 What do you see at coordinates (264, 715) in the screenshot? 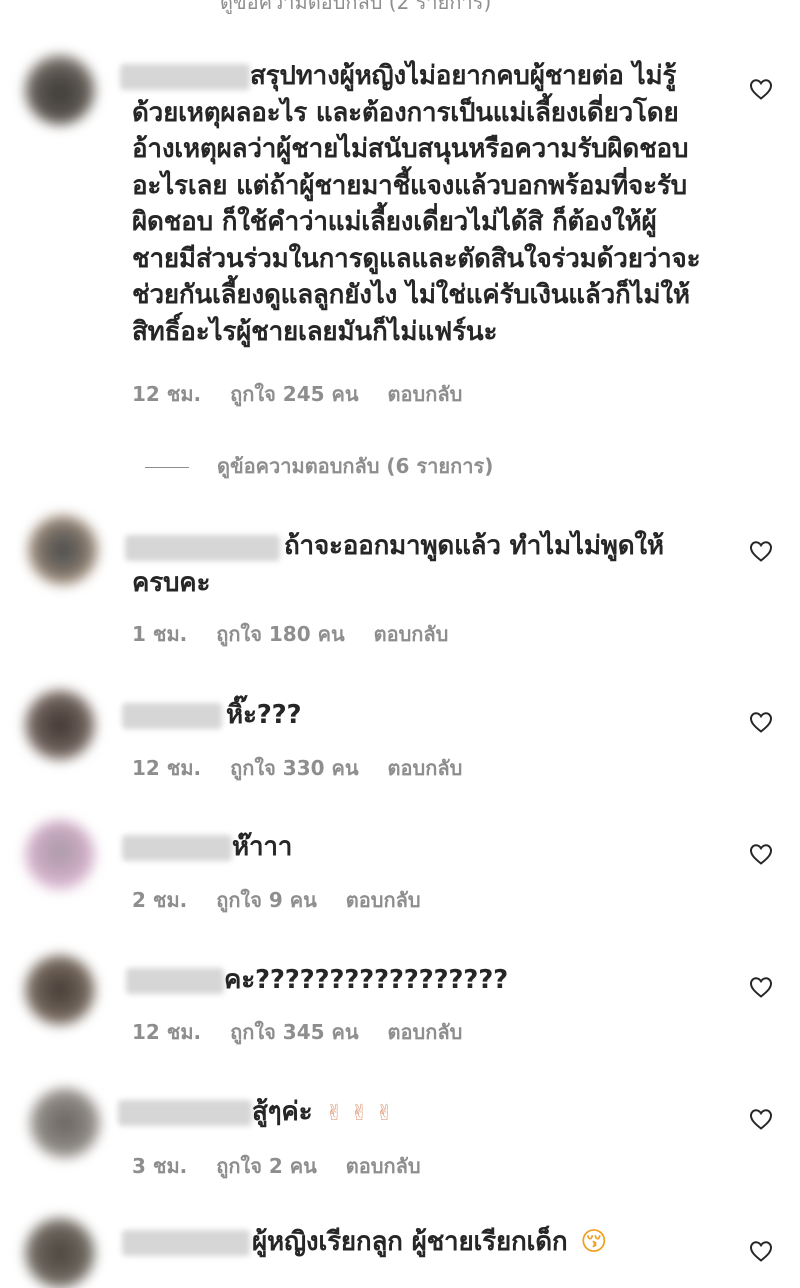
I see `comment-text: หิ๊ะ???` at bounding box center [264, 715].